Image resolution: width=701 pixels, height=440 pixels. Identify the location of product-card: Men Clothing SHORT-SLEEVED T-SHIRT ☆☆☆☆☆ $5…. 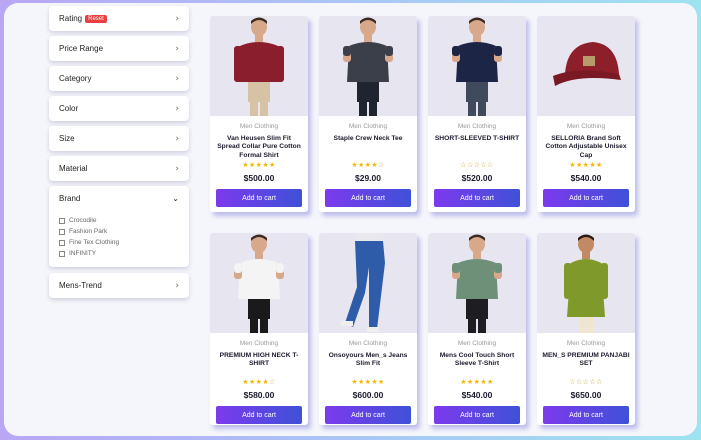
(477, 114).